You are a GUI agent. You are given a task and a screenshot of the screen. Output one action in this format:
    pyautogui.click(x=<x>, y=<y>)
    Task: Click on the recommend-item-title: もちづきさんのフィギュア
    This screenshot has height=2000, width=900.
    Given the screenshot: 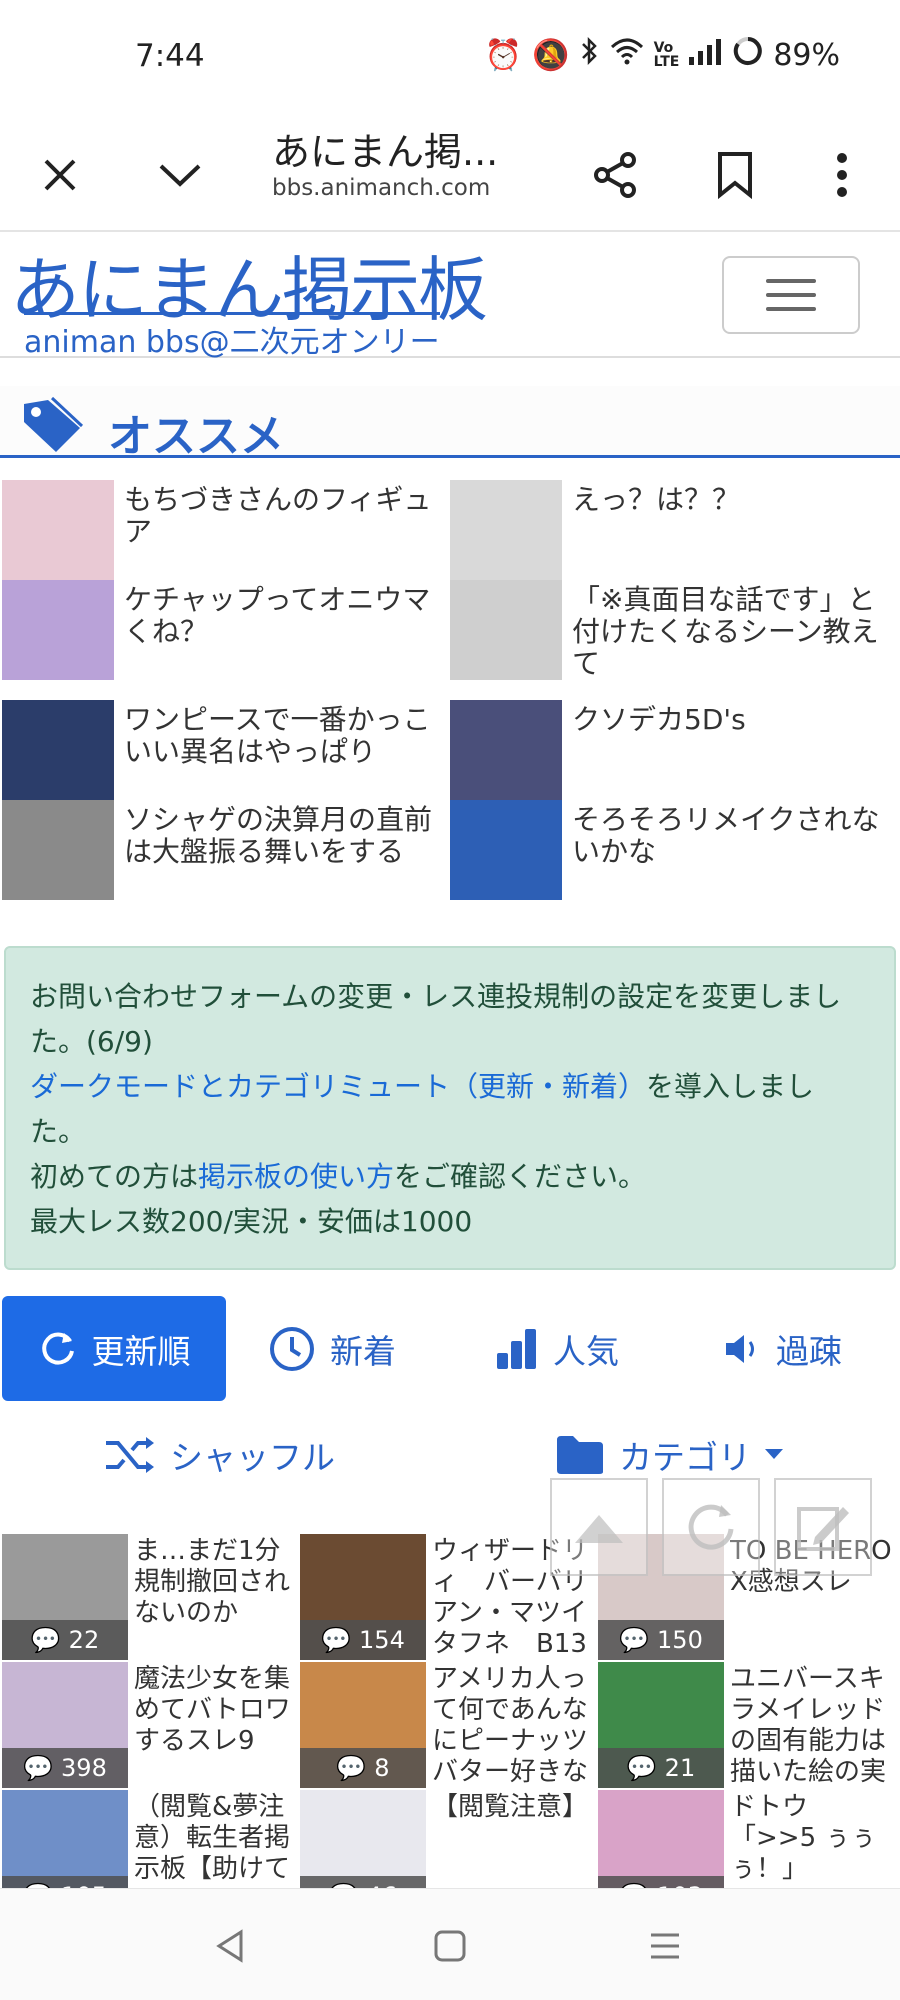 What is the action you would take?
    pyautogui.click(x=279, y=516)
    